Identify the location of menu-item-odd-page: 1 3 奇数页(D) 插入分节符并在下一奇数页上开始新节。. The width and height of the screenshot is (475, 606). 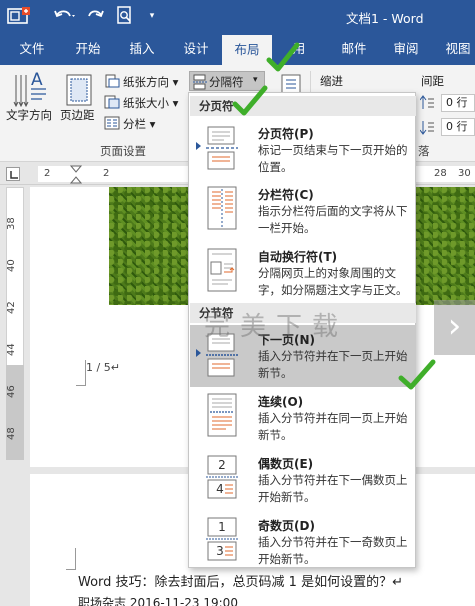
(303, 540).